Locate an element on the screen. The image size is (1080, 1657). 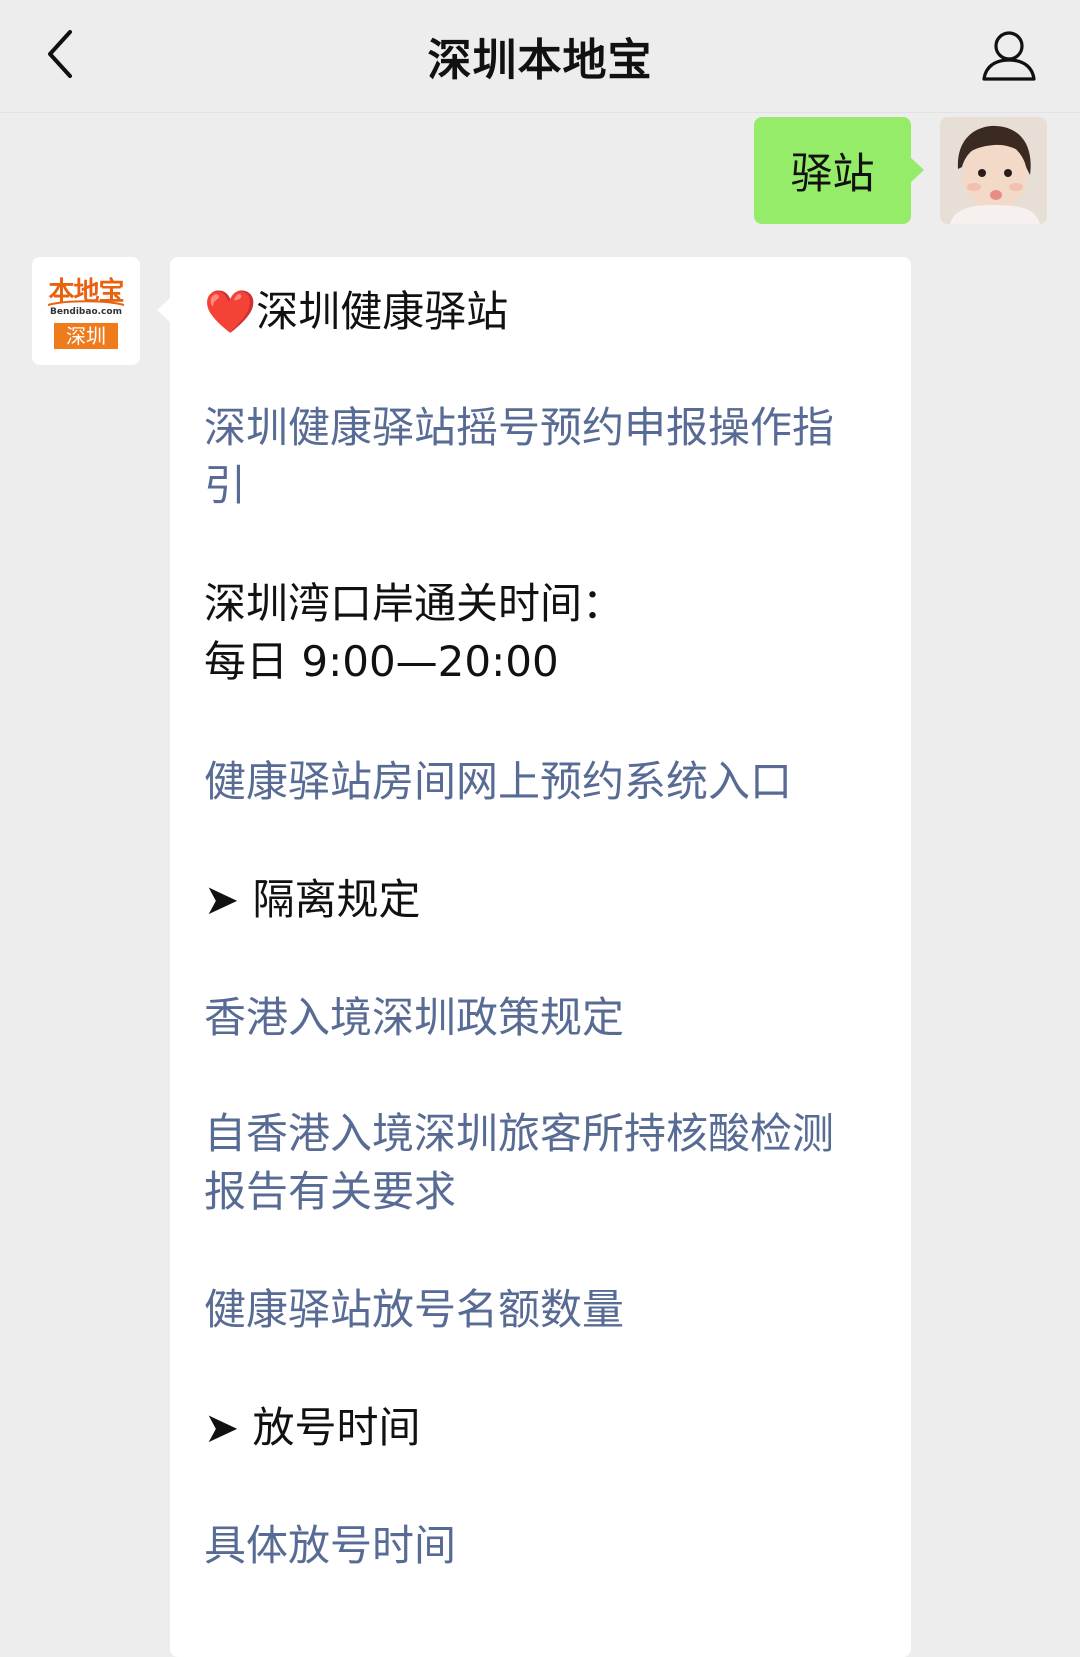
person-icon is located at coordinates (1009, 56).